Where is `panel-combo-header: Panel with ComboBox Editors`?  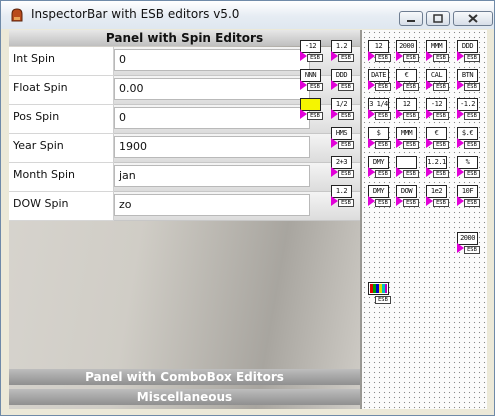
panel-combo-header: Panel with ComboBox Editors is located at coordinates (184, 377).